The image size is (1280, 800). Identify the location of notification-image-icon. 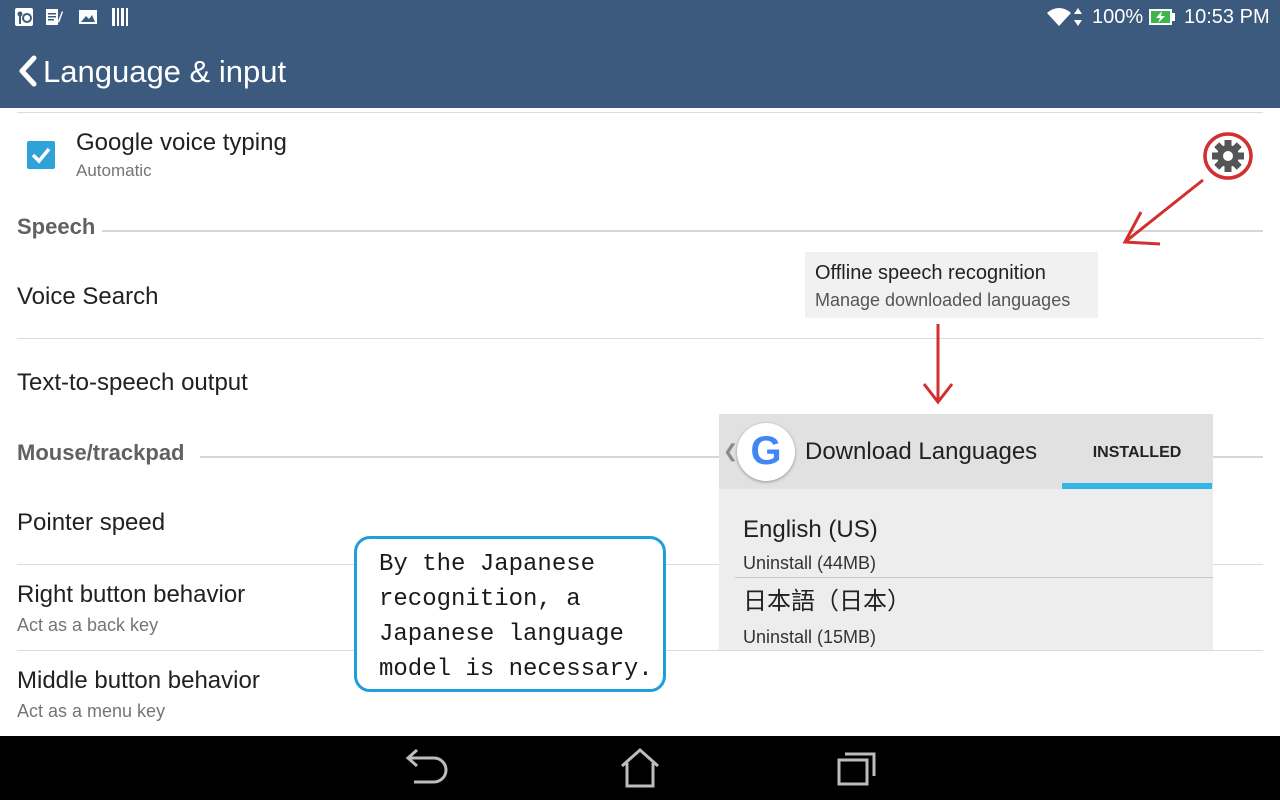
(88, 17).